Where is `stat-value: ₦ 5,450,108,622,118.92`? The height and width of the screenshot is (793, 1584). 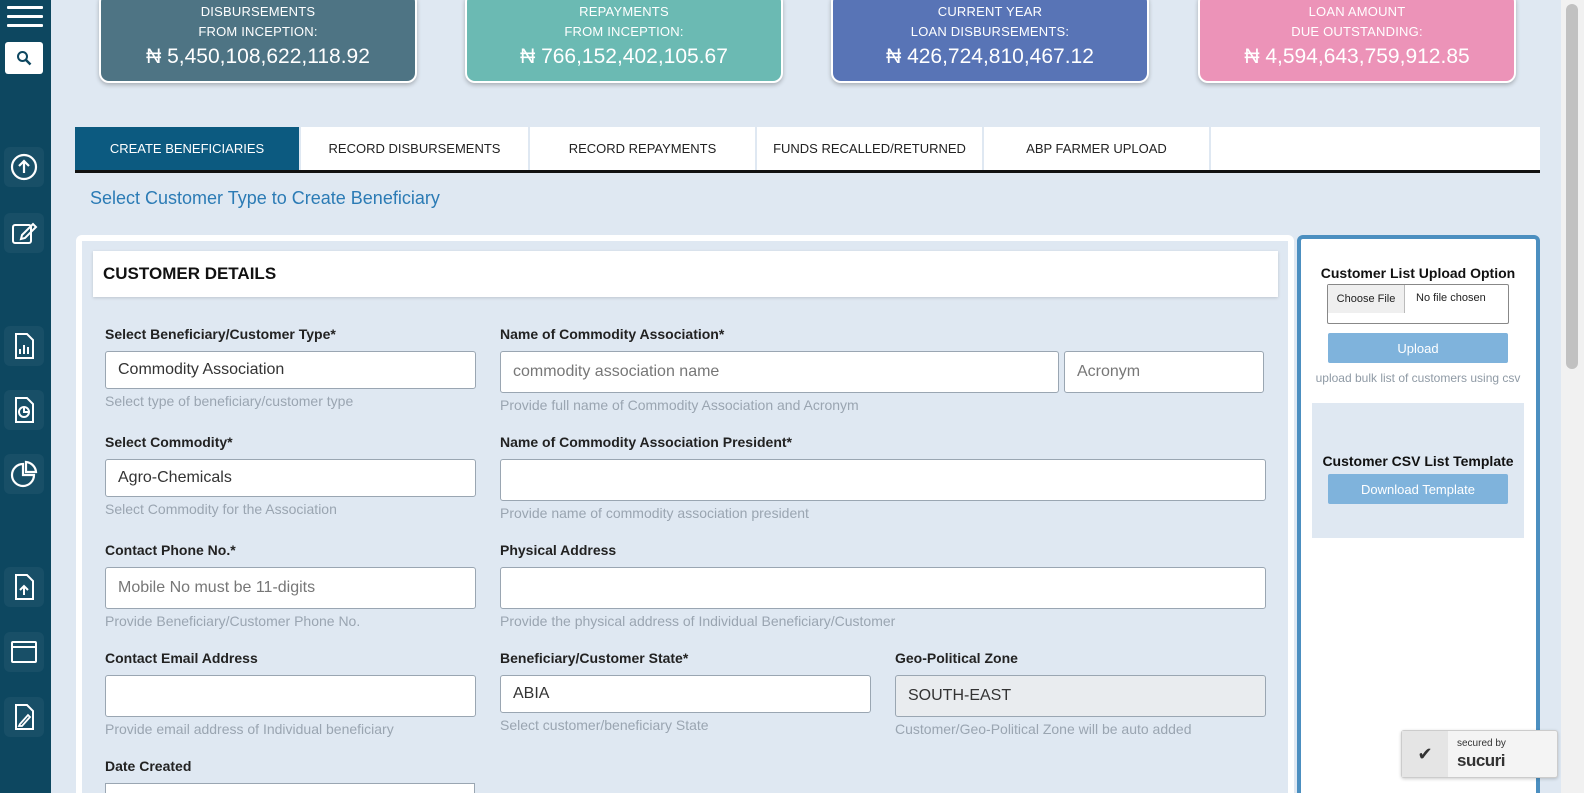 stat-value: ₦ 5,450,108,622,118.92 is located at coordinates (258, 56).